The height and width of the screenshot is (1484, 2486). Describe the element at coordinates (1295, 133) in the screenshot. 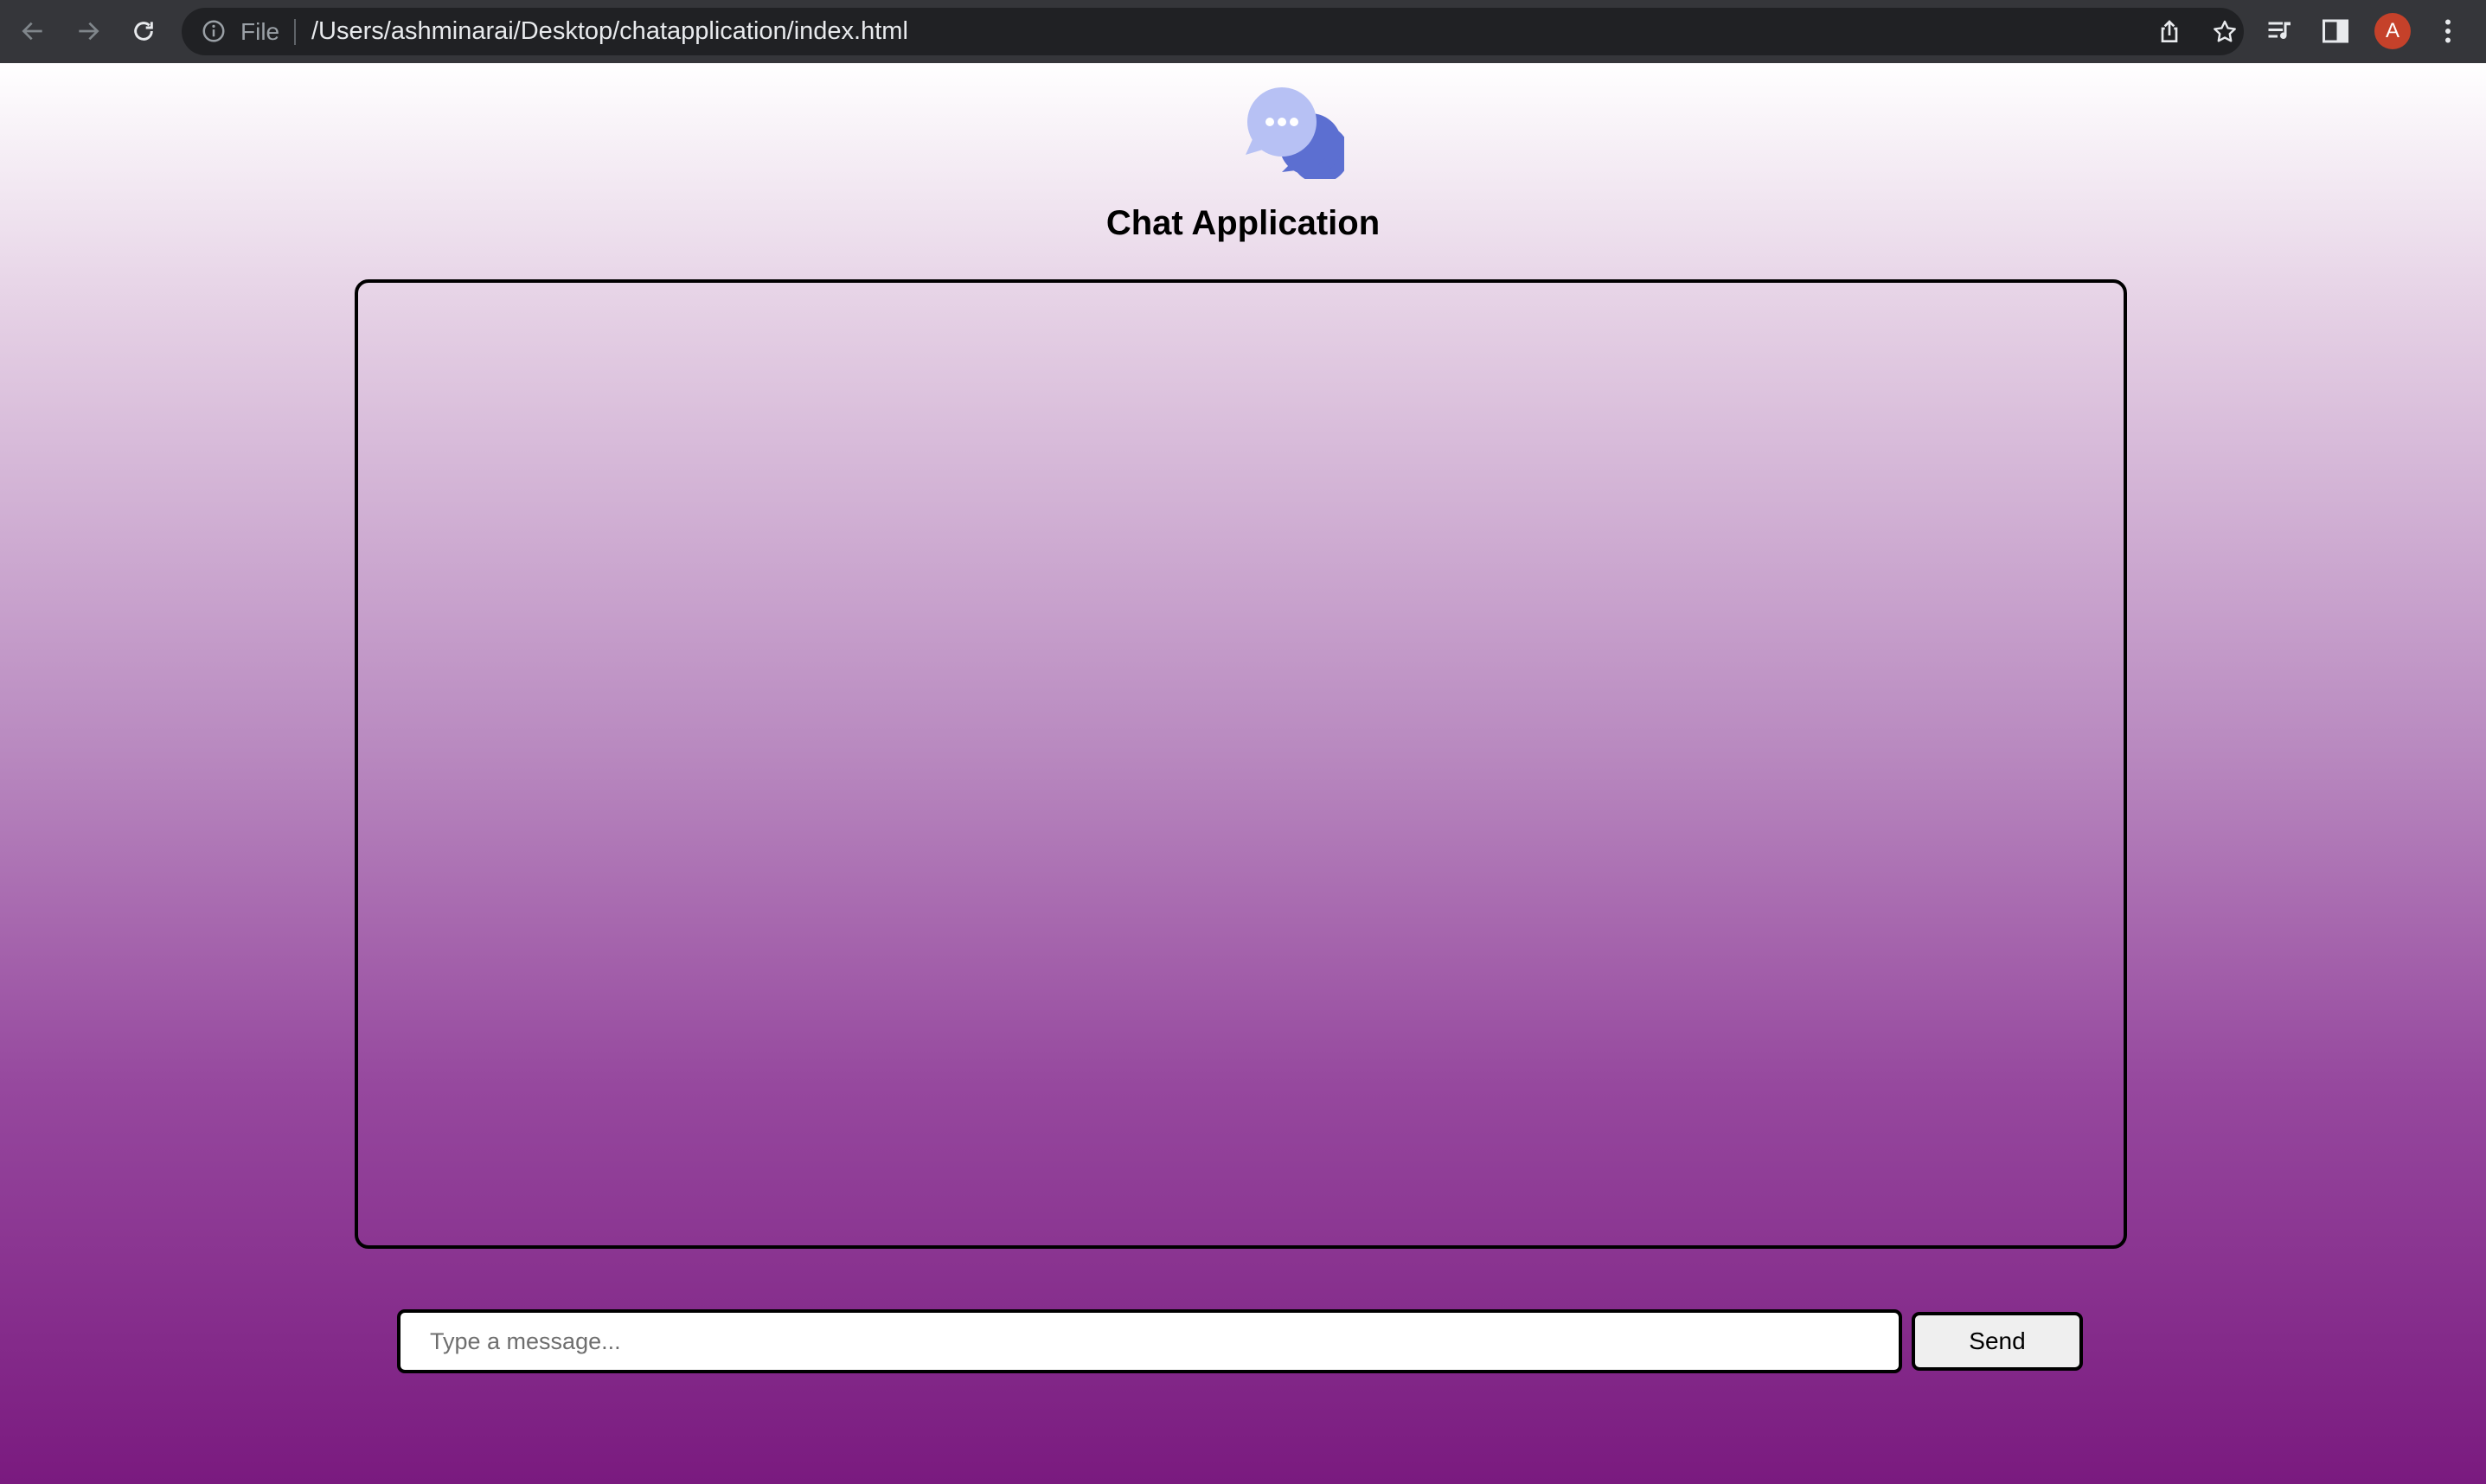

I see `chat-bubbles-icon` at that location.